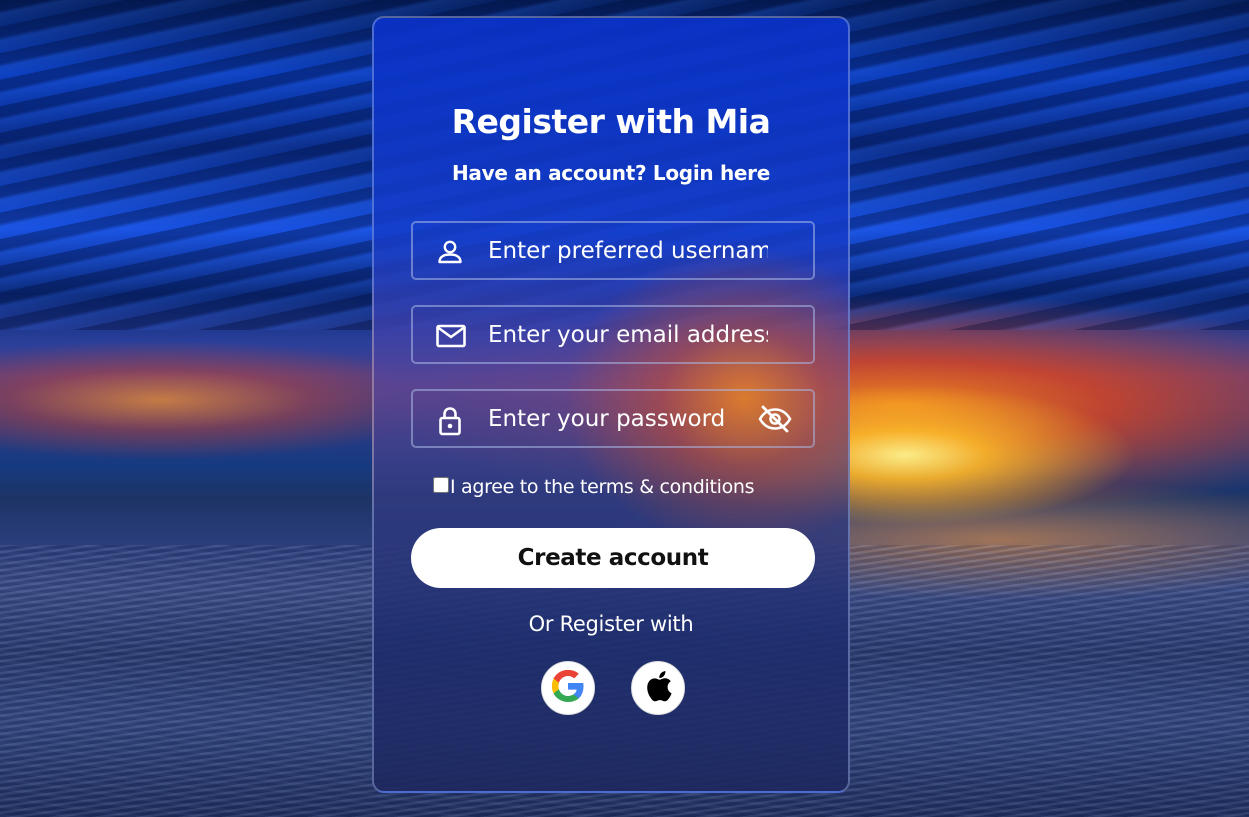 The height and width of the screenshot is (817, 1249). Describe the element at coordinates (611, 121) in the screenshot. I see `page-title: Register with Mia` at that location.